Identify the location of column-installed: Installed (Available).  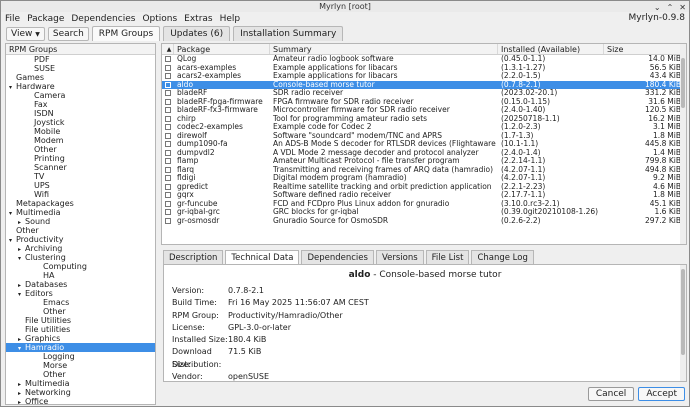
(551, 49).